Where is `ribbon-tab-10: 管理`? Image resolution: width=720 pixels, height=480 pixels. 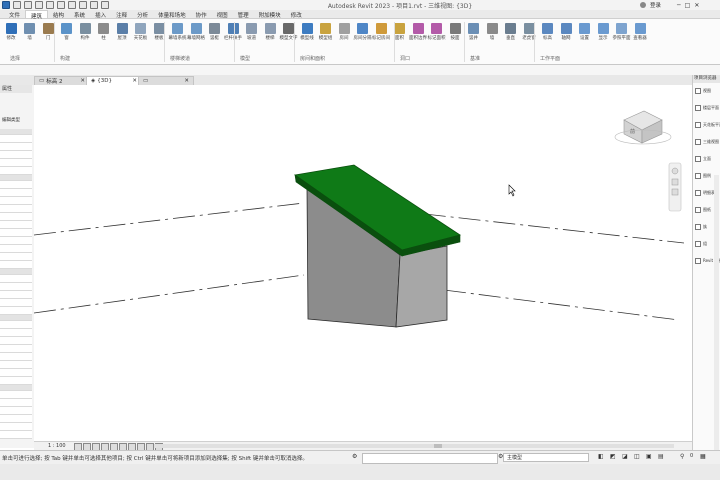
ribbon-tab-10: 管理 is located at coordinates (243, 14).